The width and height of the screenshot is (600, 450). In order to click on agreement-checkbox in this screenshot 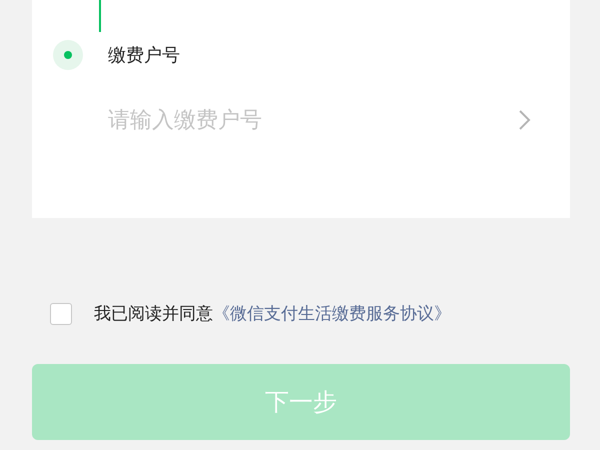, I will do `click(61, 313)`.